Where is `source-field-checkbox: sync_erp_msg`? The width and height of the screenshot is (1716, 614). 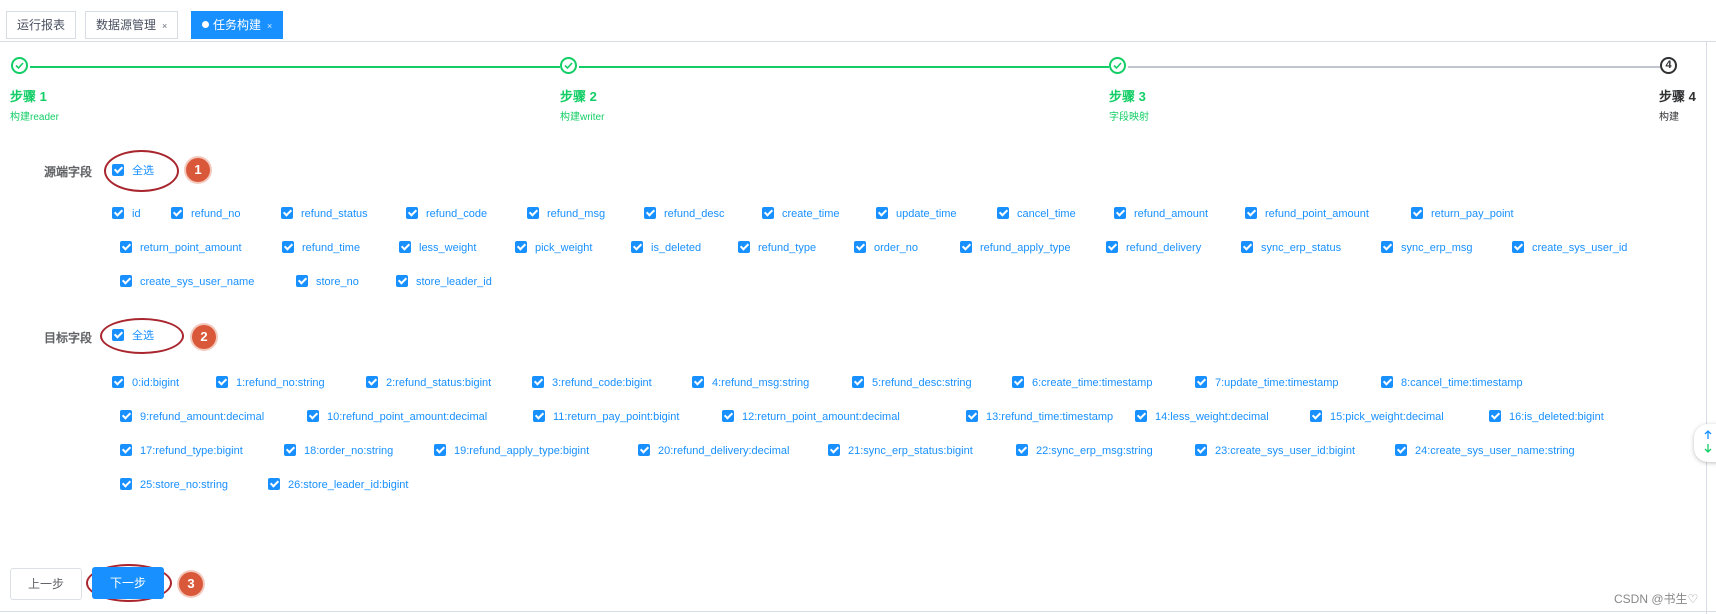
source-field-checkbox: sync_erp_msg is located at coordinates (1427, 248).